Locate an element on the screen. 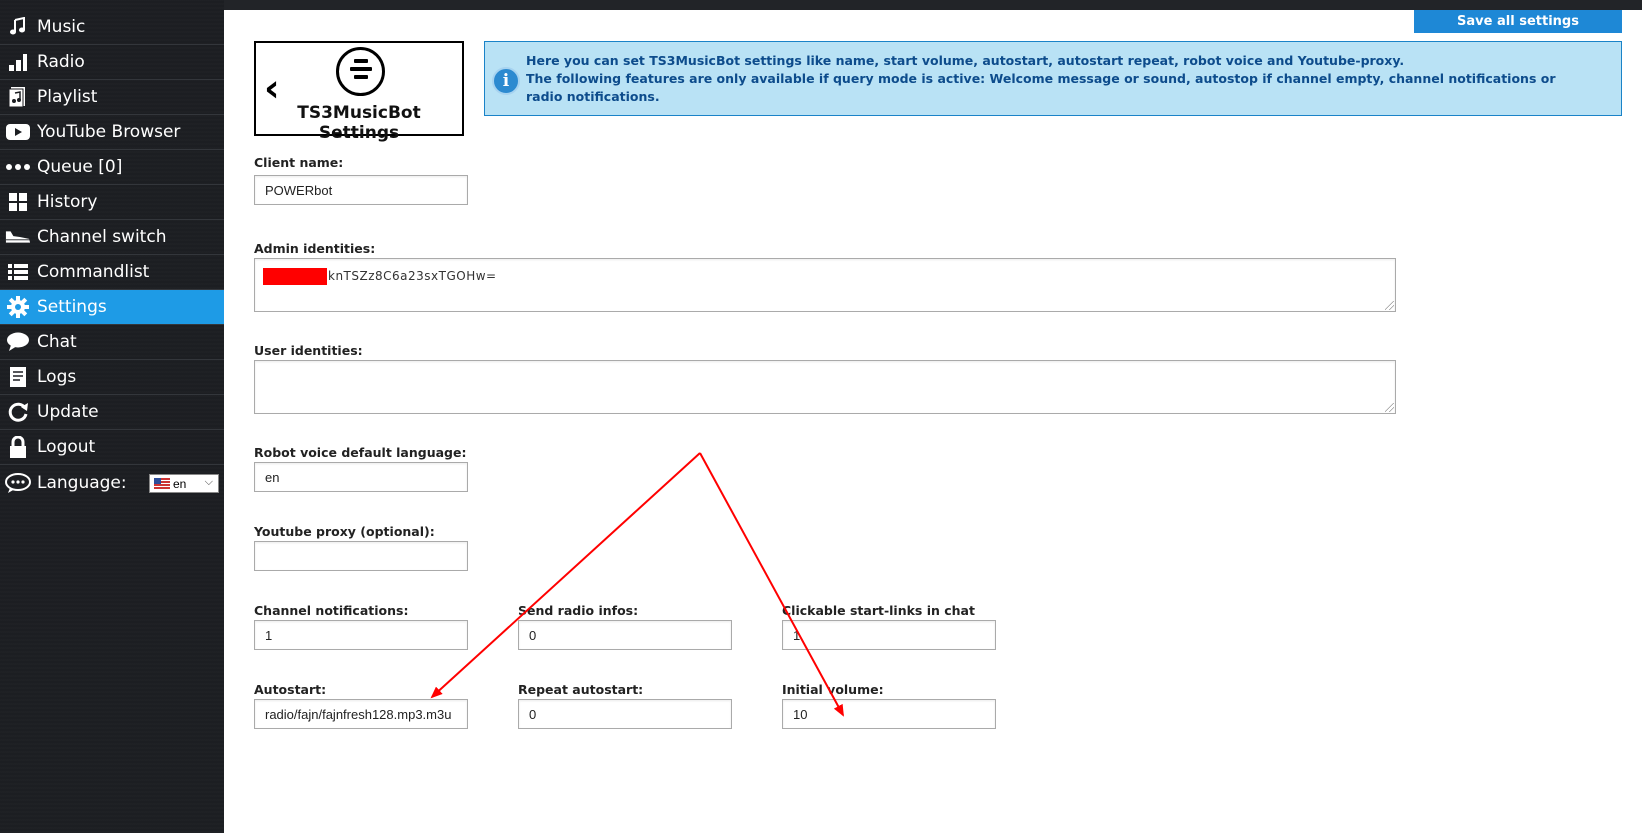  youtube-proxy-input is located at coordinates (361, 556).